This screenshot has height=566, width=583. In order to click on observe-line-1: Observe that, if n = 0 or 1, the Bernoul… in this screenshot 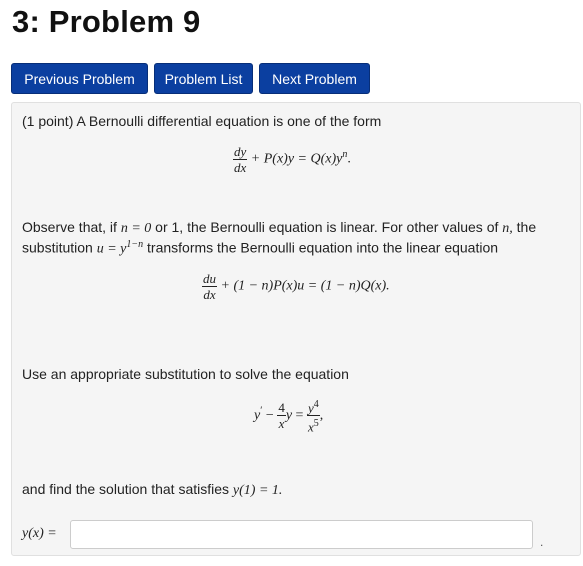, I will do `click(279, 227)`.